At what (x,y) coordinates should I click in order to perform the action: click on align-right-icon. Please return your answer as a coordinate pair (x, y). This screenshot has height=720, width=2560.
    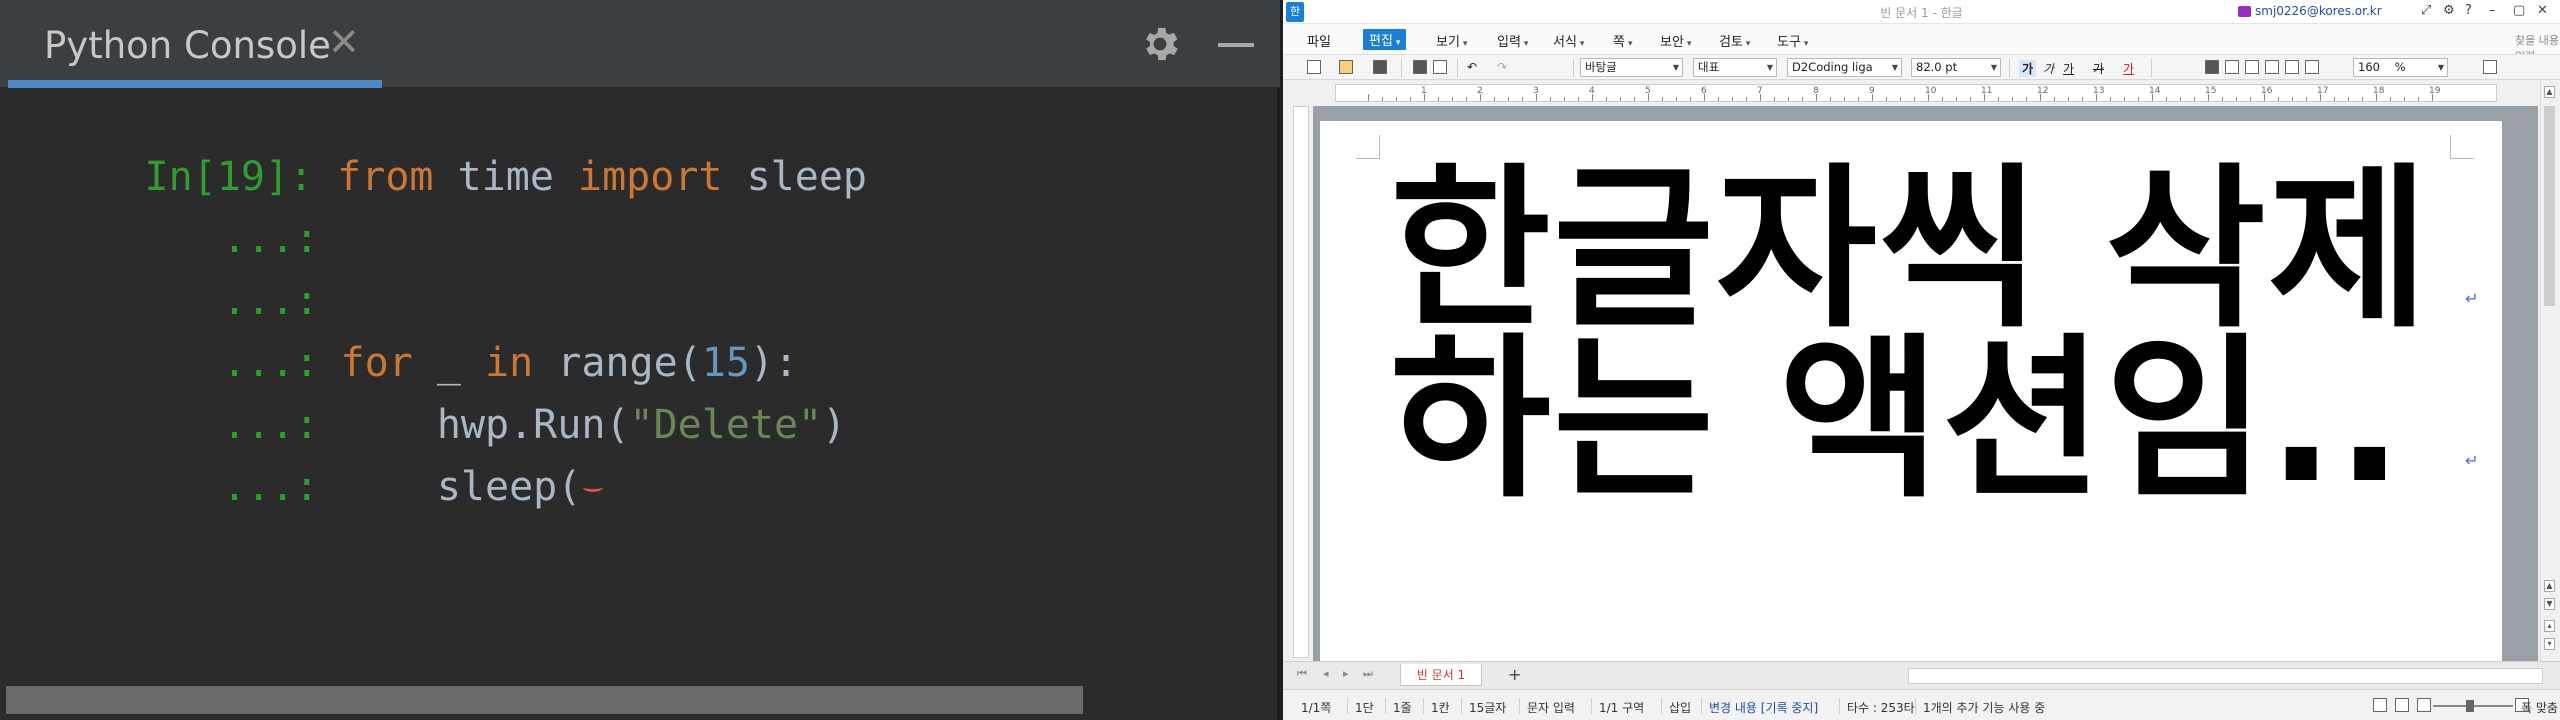
    Looking at the image, I should click on (2272, 67).